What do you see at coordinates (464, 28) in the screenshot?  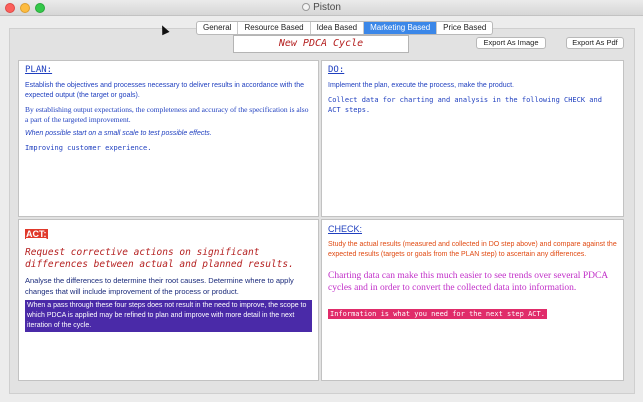 I see `tab-price-based: Price Based` at bounding box center [464, 28].